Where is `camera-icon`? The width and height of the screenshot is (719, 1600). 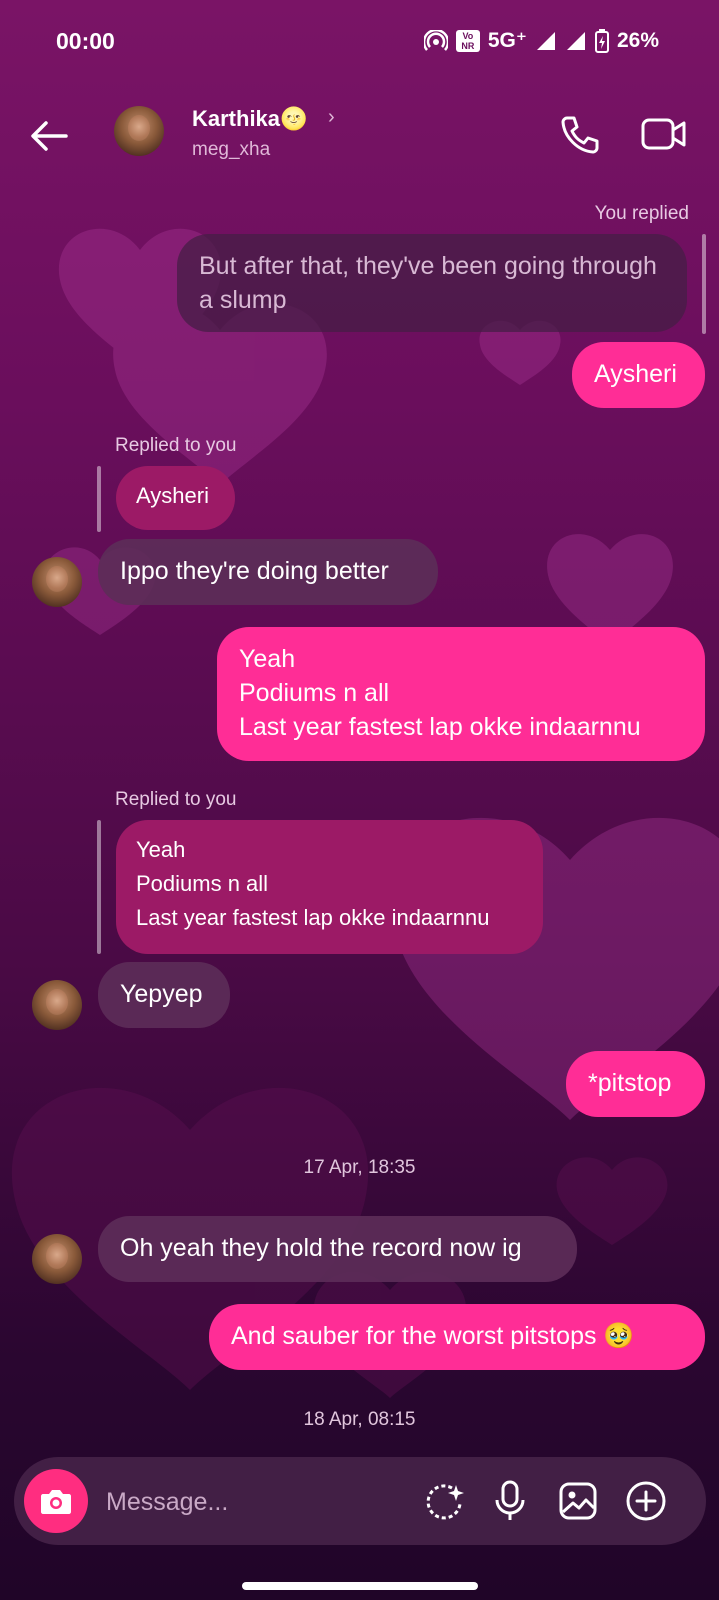 camera-icon is located at coordinates (56, 1502).